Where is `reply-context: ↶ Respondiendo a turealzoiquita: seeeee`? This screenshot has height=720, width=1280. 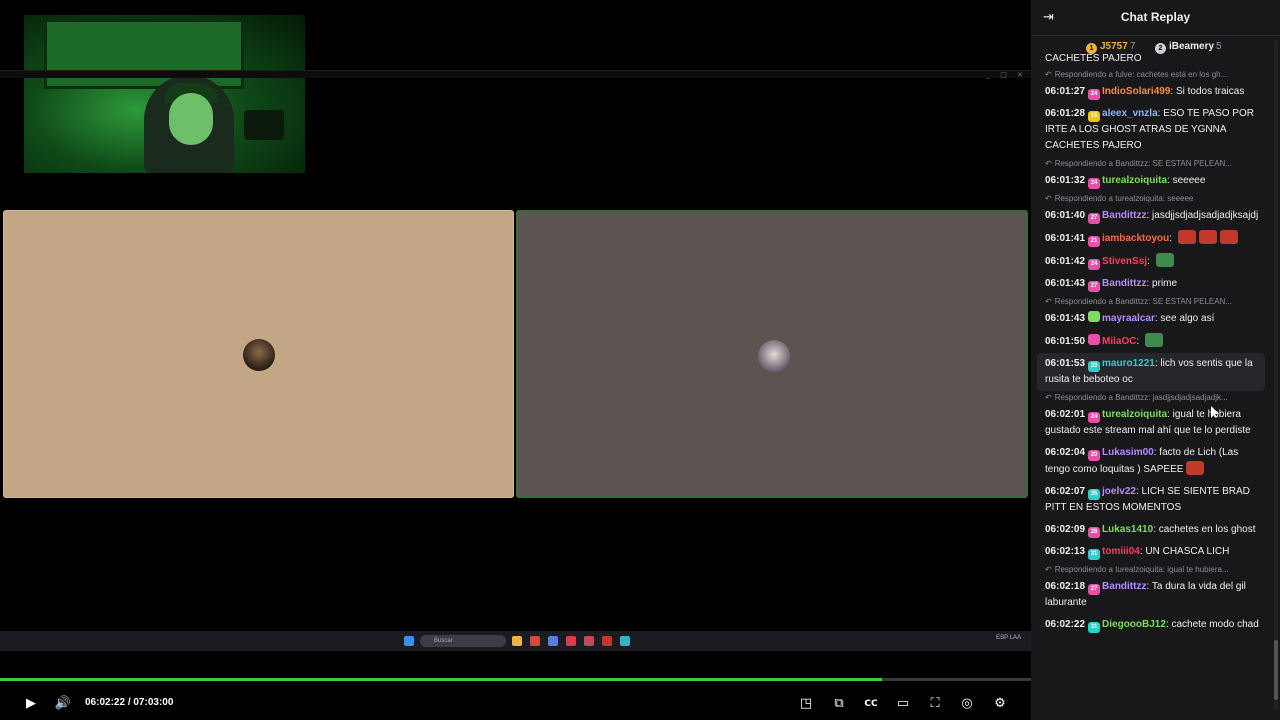 reply-context: ↶ Respondiendo a turealzoiquita: seeeee is located at coordinates (1150, 198).